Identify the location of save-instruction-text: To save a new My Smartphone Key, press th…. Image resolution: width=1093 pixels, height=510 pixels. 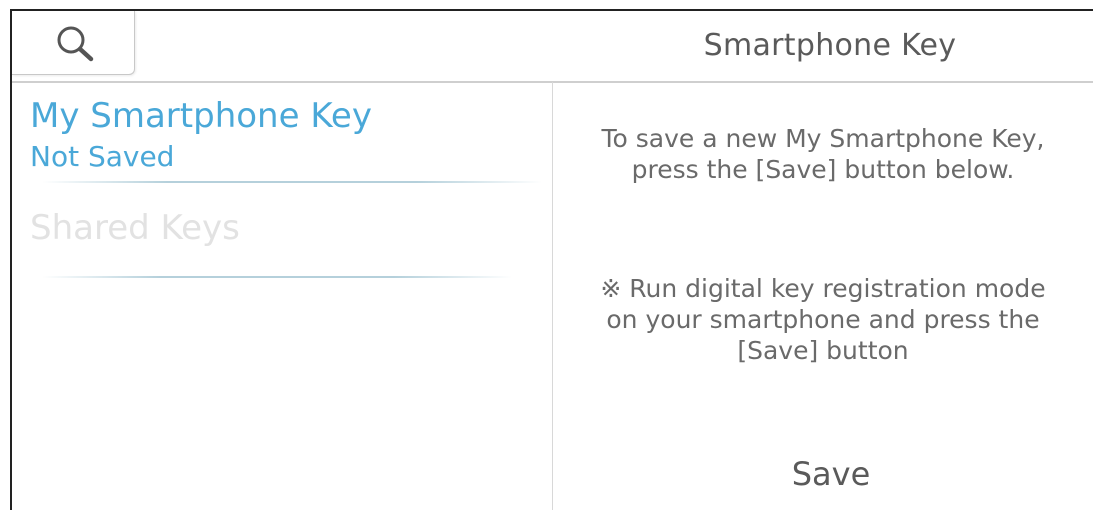
(823, 154).